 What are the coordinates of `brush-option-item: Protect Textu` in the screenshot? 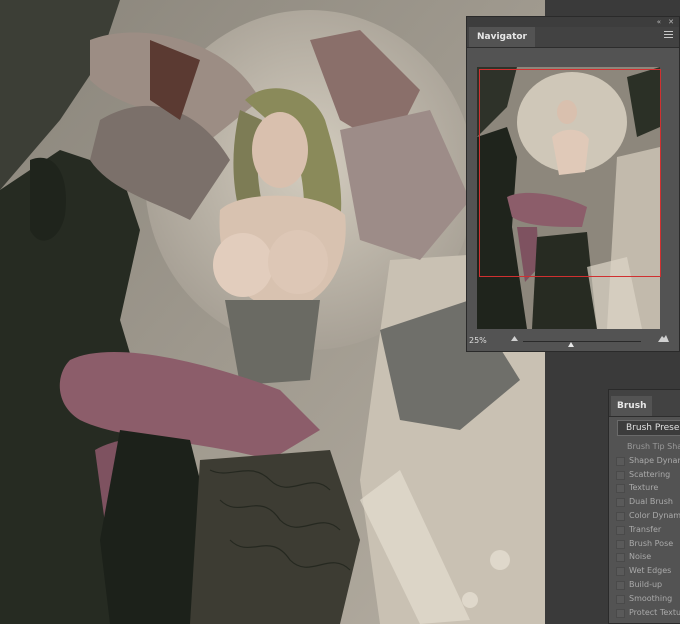 It's located at (644, 613).